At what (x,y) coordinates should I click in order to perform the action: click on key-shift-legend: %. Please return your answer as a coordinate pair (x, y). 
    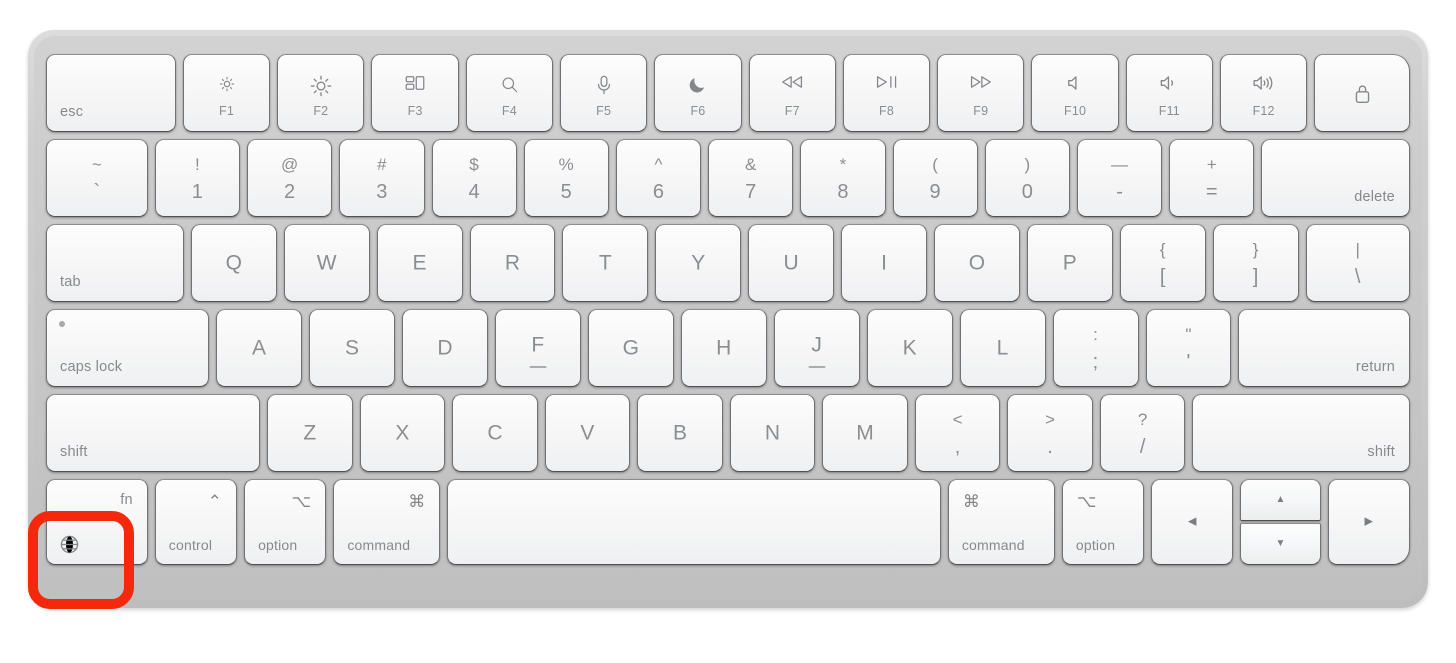
    Looking at the image, I should click on (566, 164).